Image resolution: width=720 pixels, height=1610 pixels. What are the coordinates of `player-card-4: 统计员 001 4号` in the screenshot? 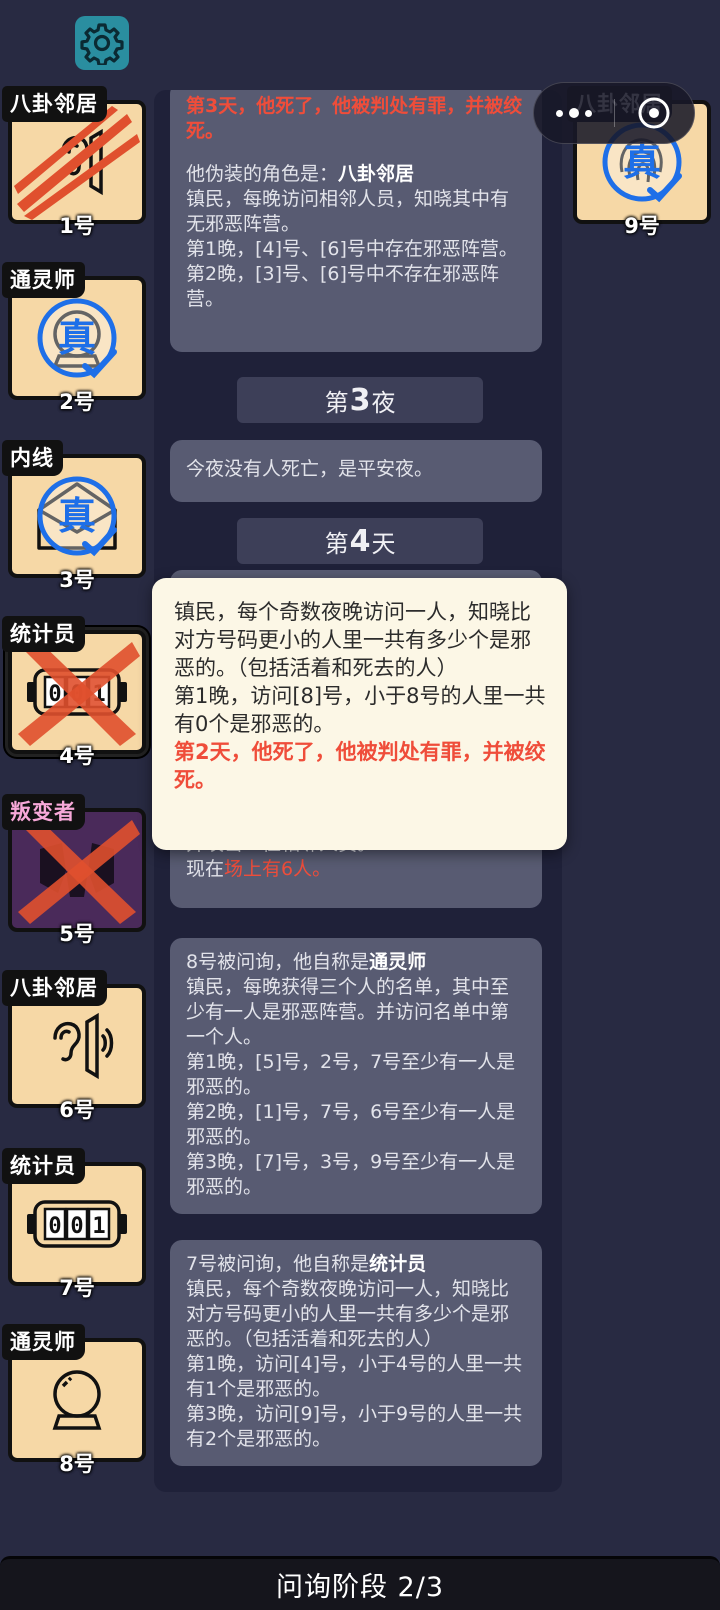 It's located at (74, 692).